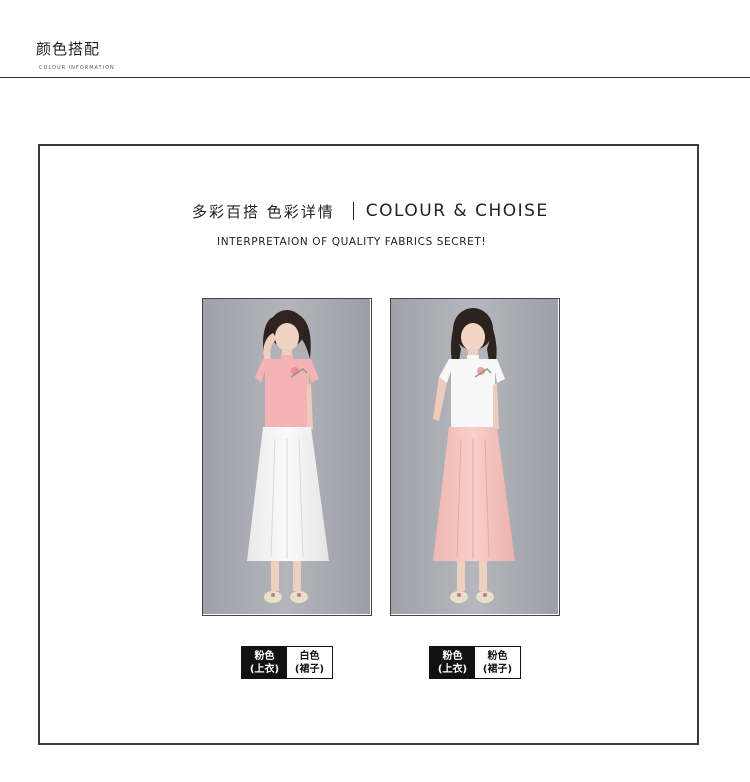 The image size is (750, 782). What do you see at coordinates (77, 68) in the screenshot?
I see `section-subtitle: COLOUR INFORMATION` at bounding box center [77, 68].